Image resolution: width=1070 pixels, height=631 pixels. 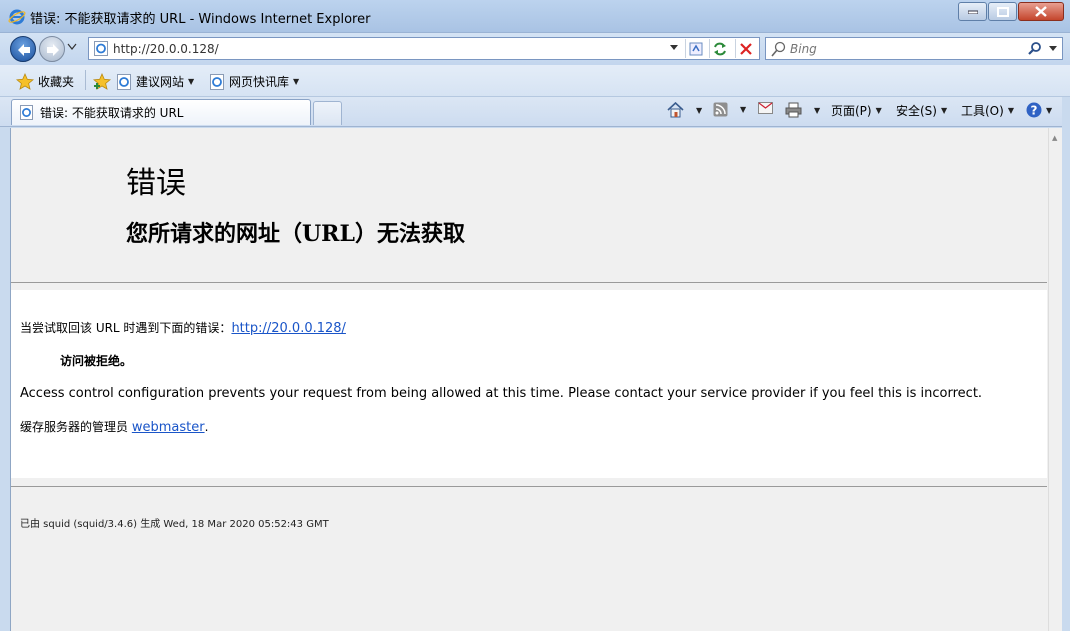 What do you see at coordinates (535, 81) in the screenshot?
I see `favorites-bar: 收藏夹 建议网站 ▼ 网页快讯库 ▼` at bounding box center [535, 81].